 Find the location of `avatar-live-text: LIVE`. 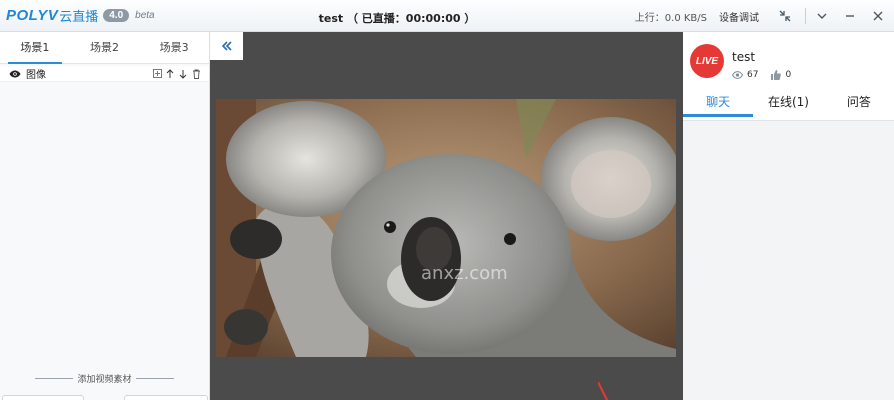

avatar-live-text: LIVE is located at coordinates (707, 61).